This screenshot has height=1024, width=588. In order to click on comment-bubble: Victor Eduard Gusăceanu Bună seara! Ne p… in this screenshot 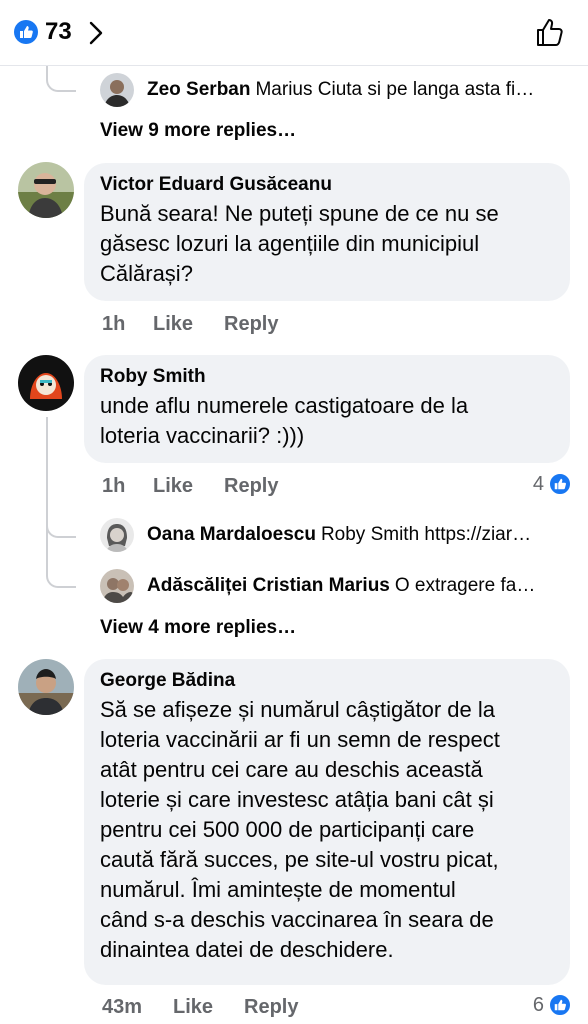, I will do `click(327, 232)`.